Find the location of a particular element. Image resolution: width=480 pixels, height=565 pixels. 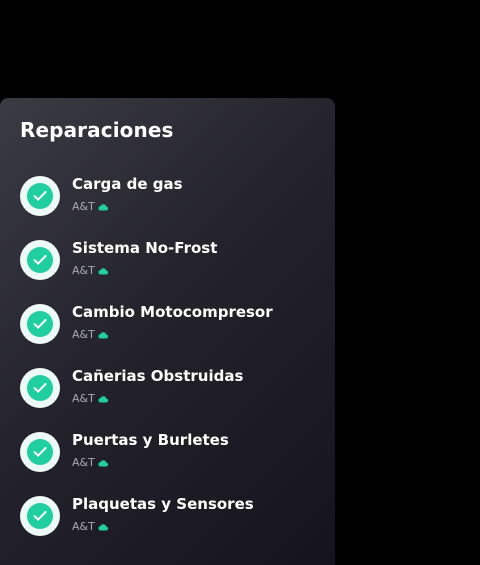

list-item: Cañerias Obstruidas A&T is located at coordinates (170, 399).